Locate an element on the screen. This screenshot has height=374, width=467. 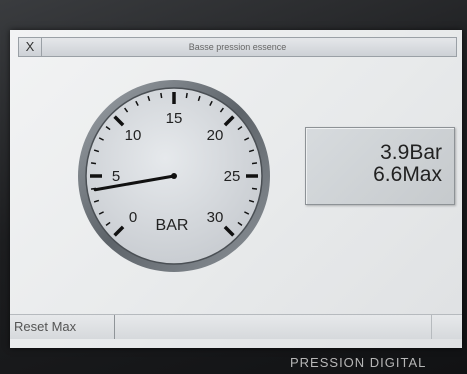
device-brand-text: PRESSION DIGITAL is located at coordinates (358, 362).